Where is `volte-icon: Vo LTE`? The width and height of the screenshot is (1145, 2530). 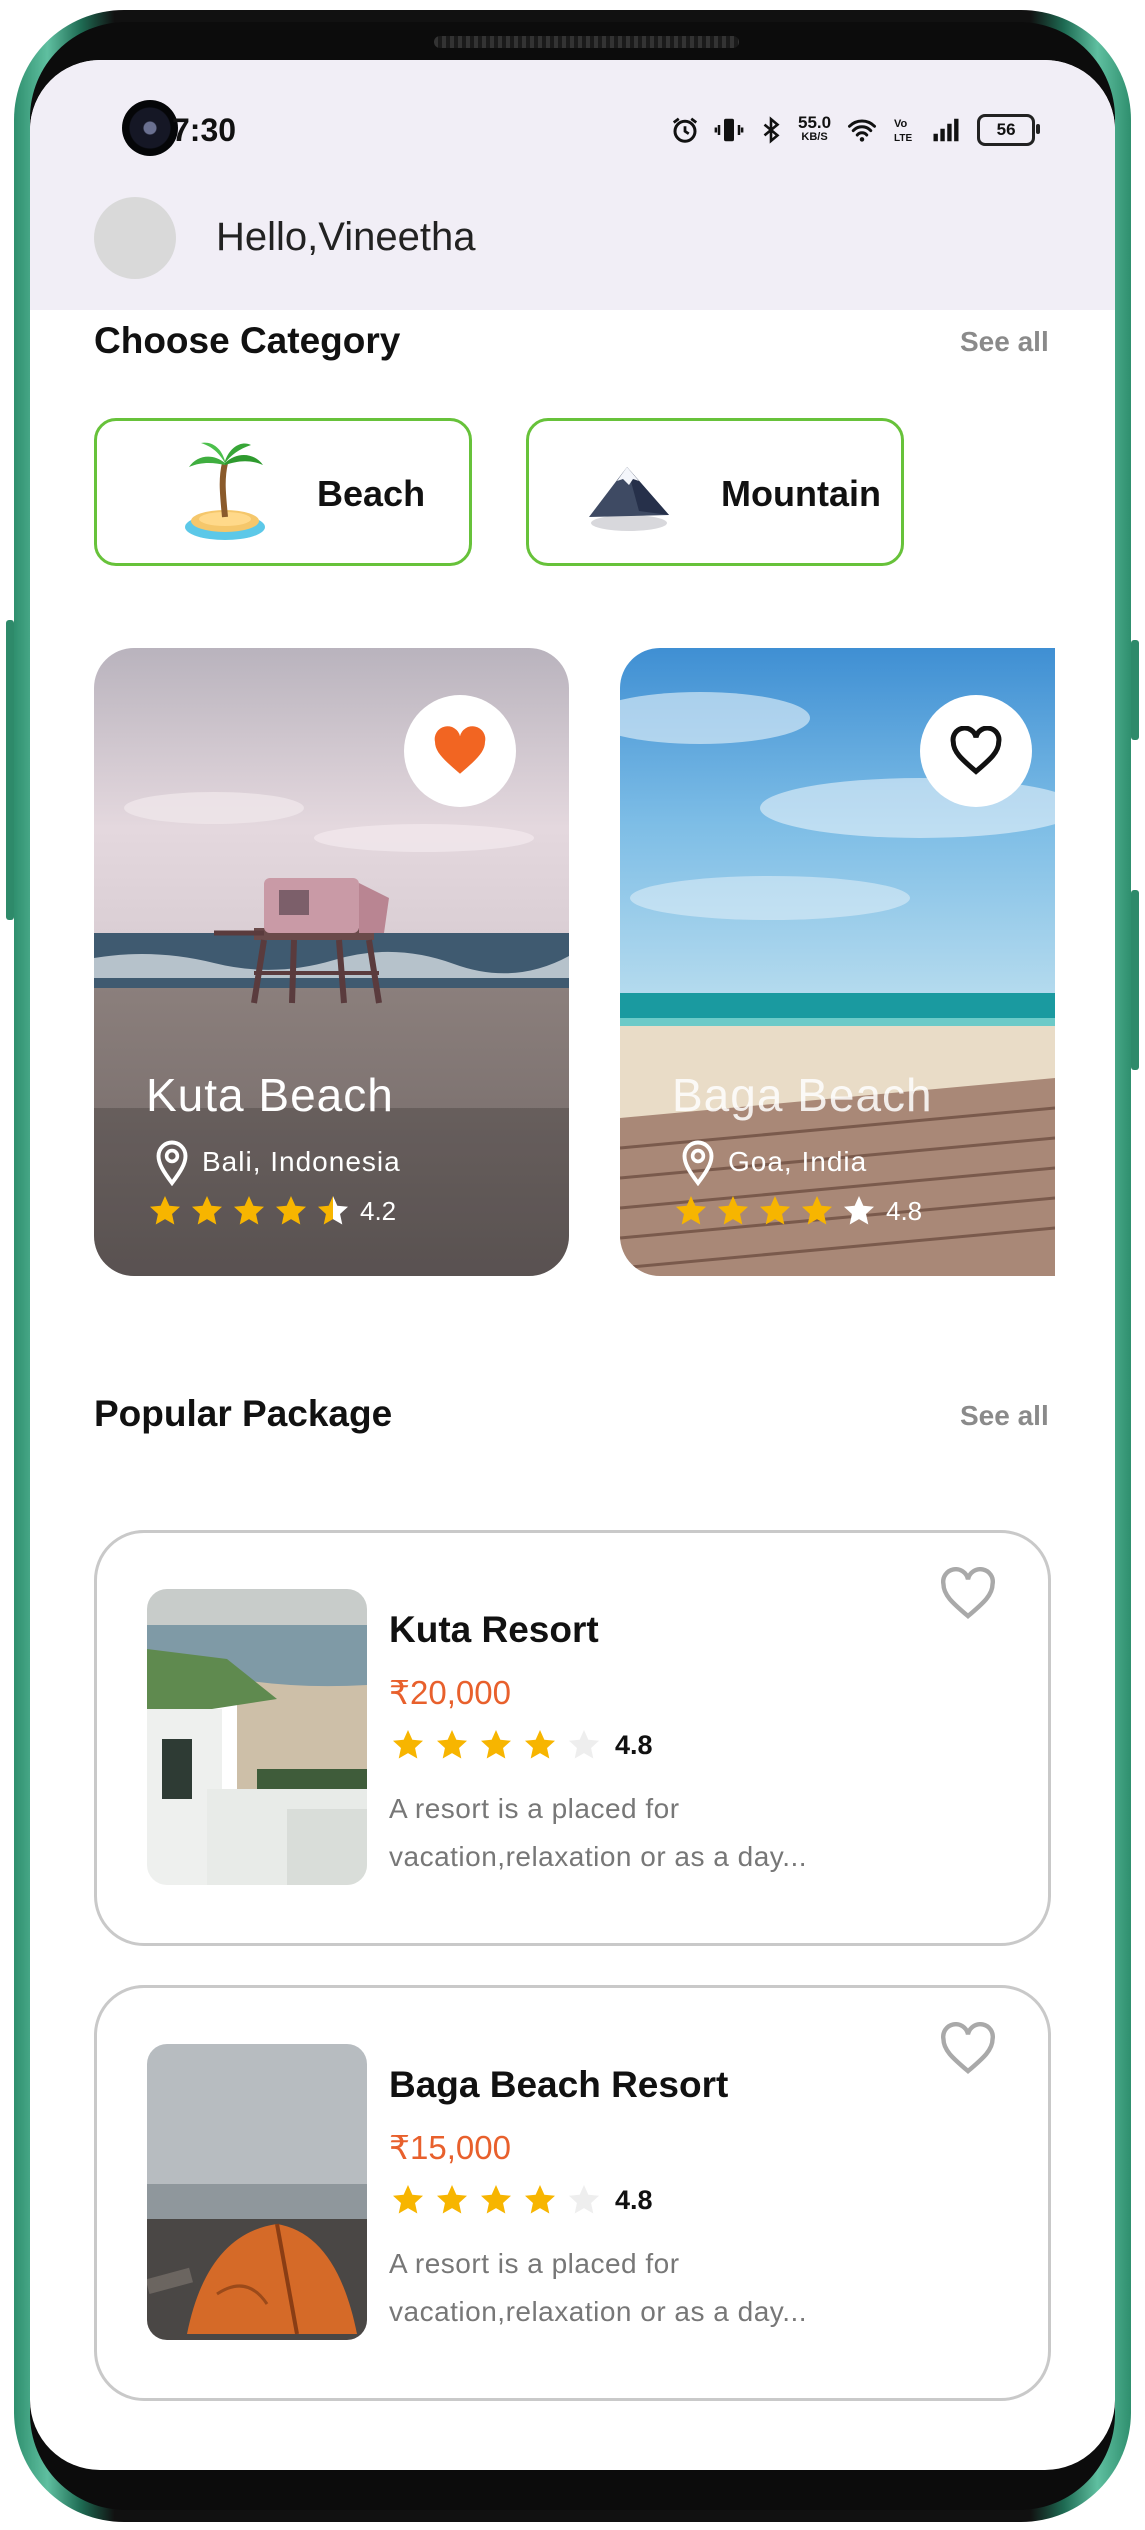
volte-icon: Vo LTE is located at coordinates (903, 131).